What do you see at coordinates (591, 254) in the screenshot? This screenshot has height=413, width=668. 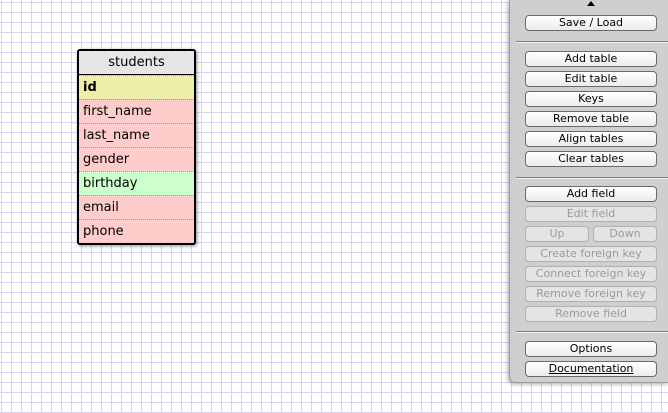 I see `create-foreign-key-button: Create foreign key` at bounding box center [591, 254].